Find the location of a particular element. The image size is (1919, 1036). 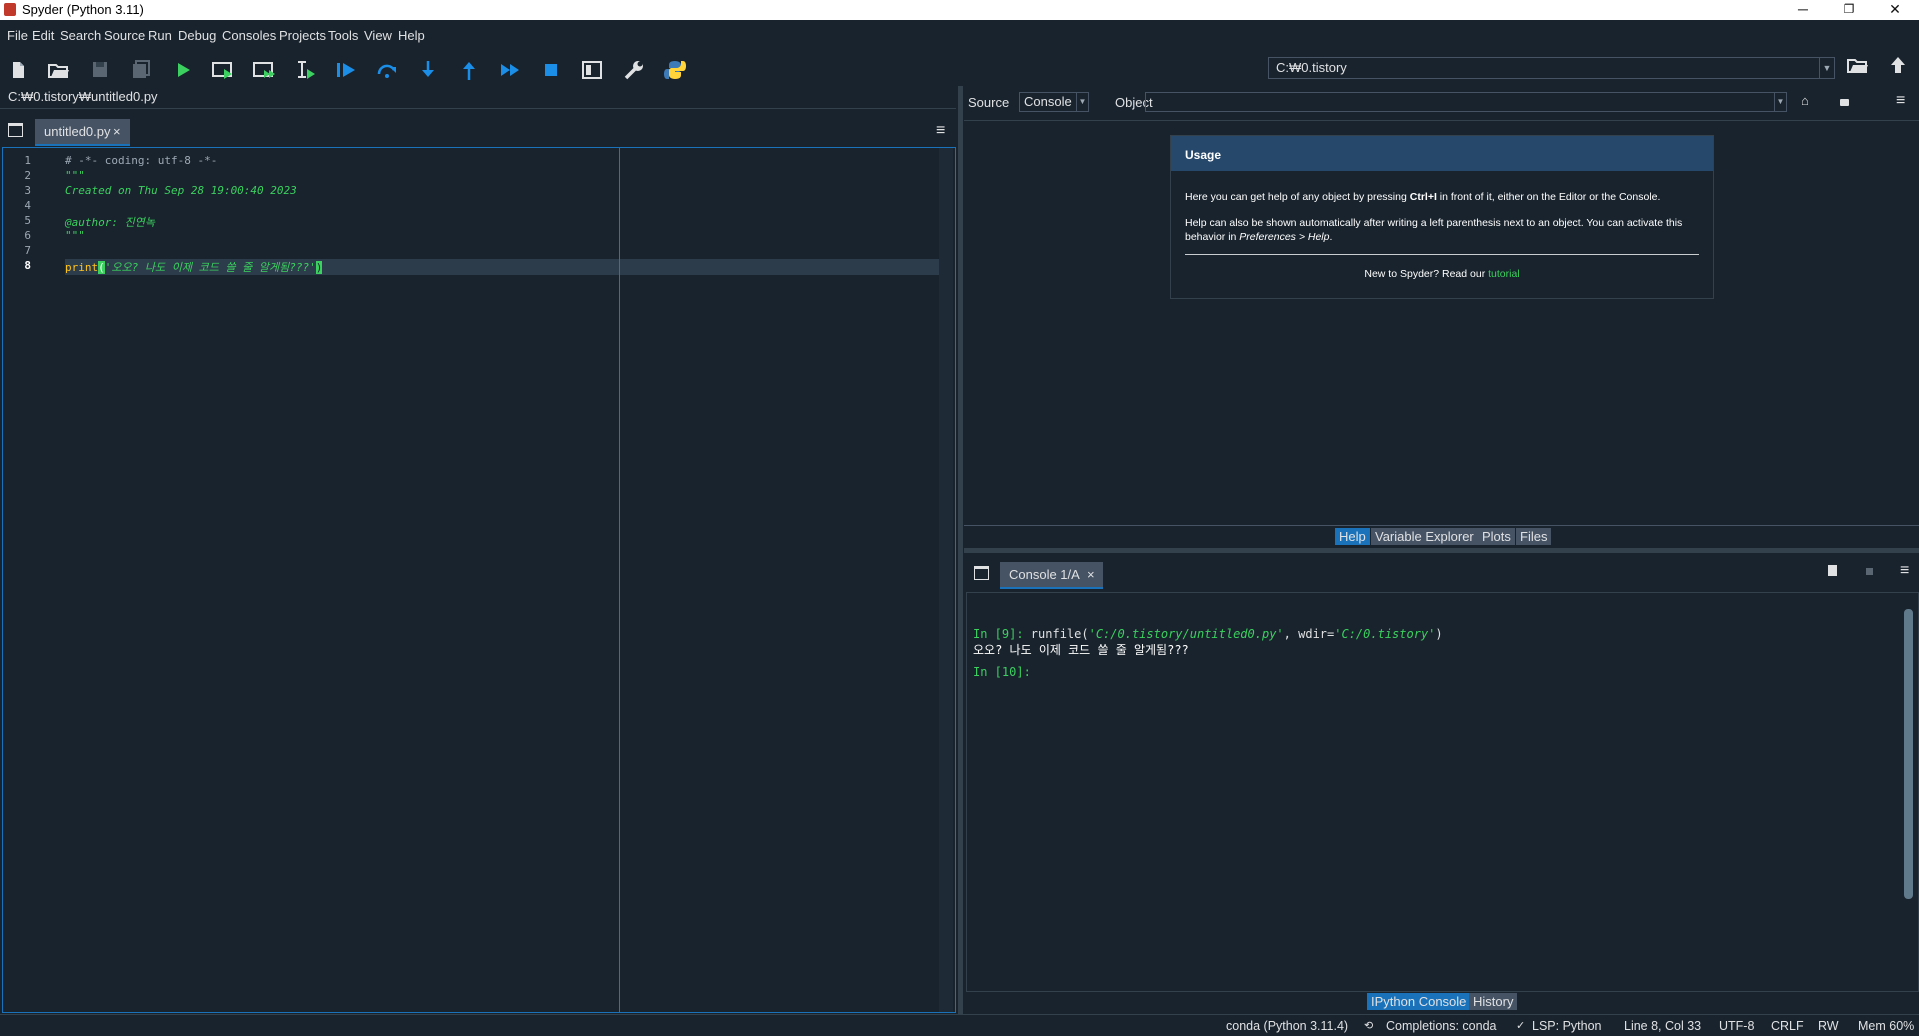

line-number: 1 is located at coordinates (27, 160).